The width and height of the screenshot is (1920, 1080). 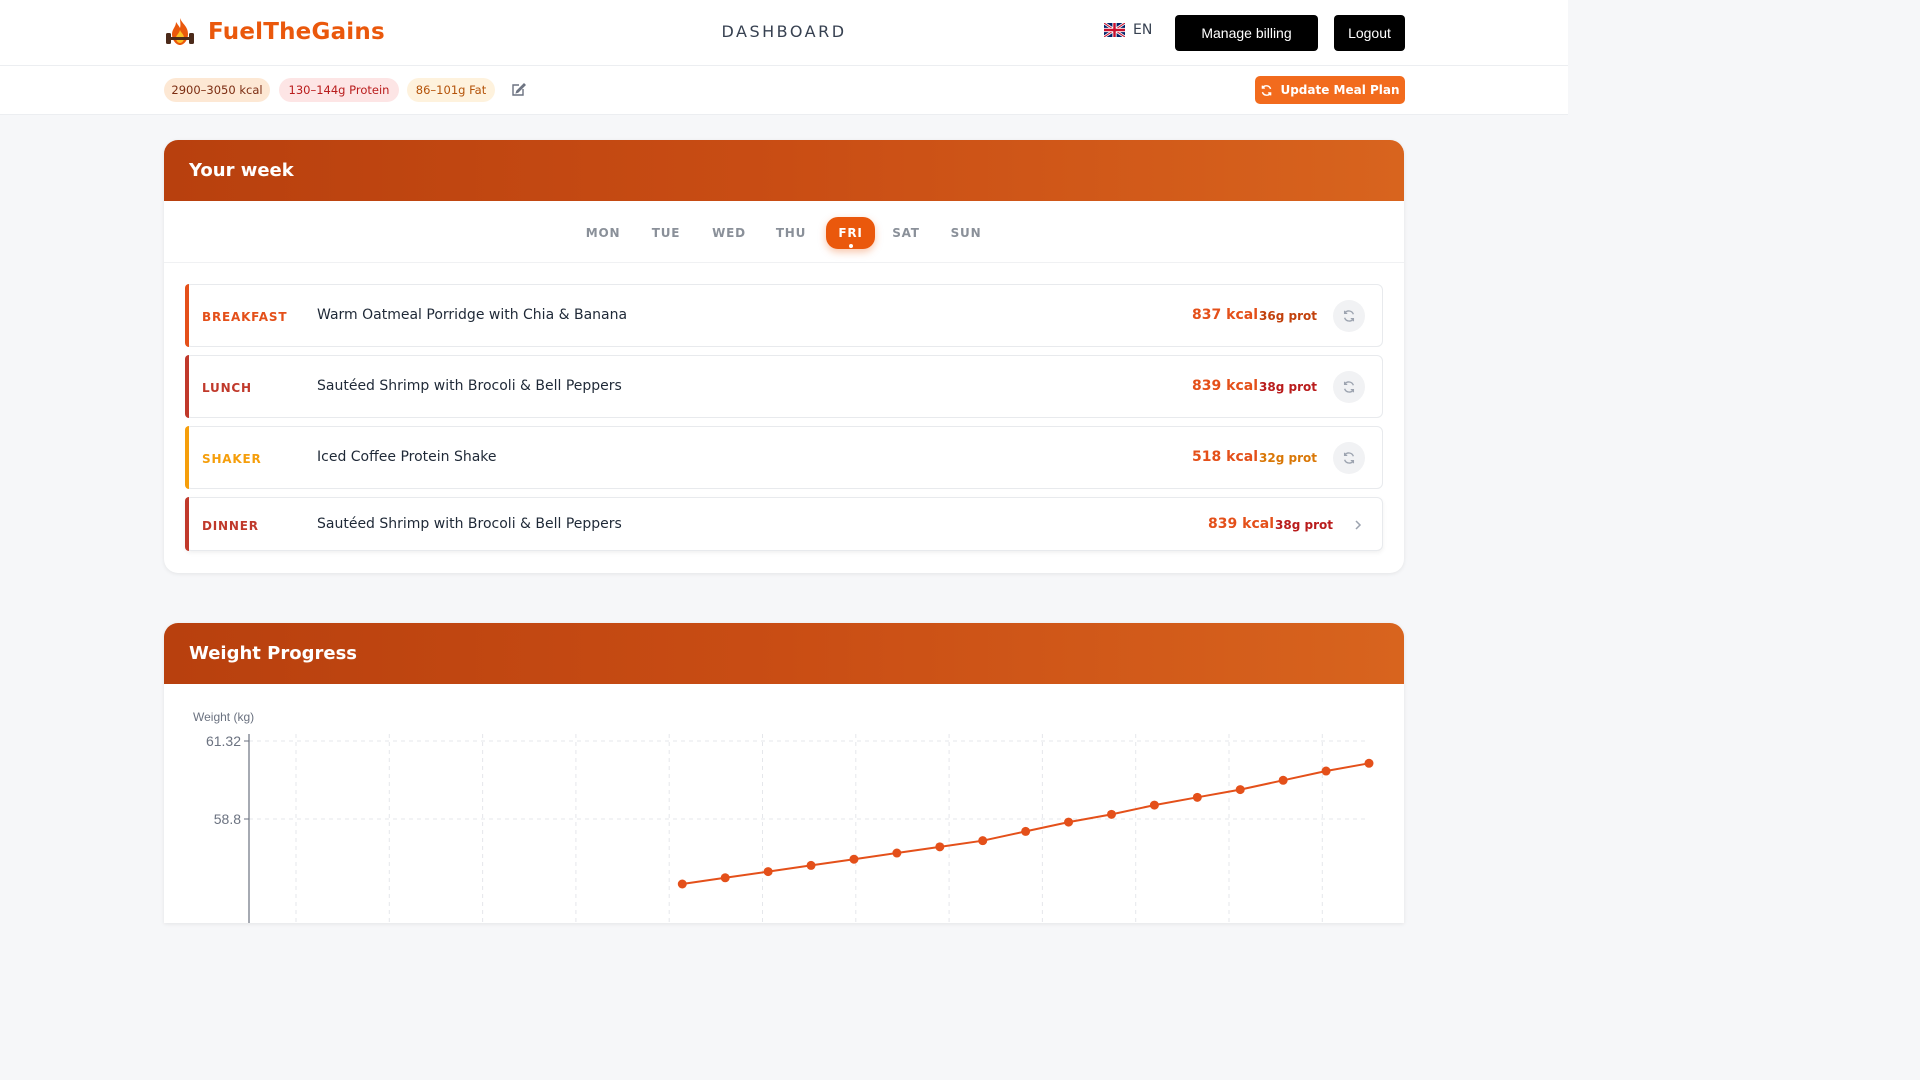 What do you see at coordinates (1358, 525) in the screenshot?
I see `chevron-right-icon` at bounding box center [1358, 525].